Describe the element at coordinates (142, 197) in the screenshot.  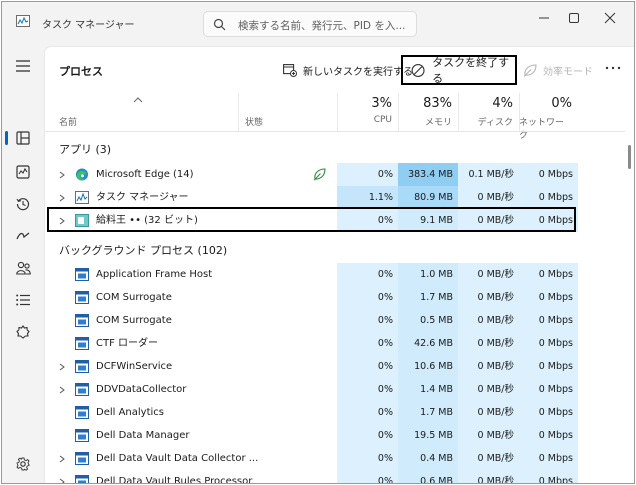
I see `process-name: タスク マネージャー` at that location.